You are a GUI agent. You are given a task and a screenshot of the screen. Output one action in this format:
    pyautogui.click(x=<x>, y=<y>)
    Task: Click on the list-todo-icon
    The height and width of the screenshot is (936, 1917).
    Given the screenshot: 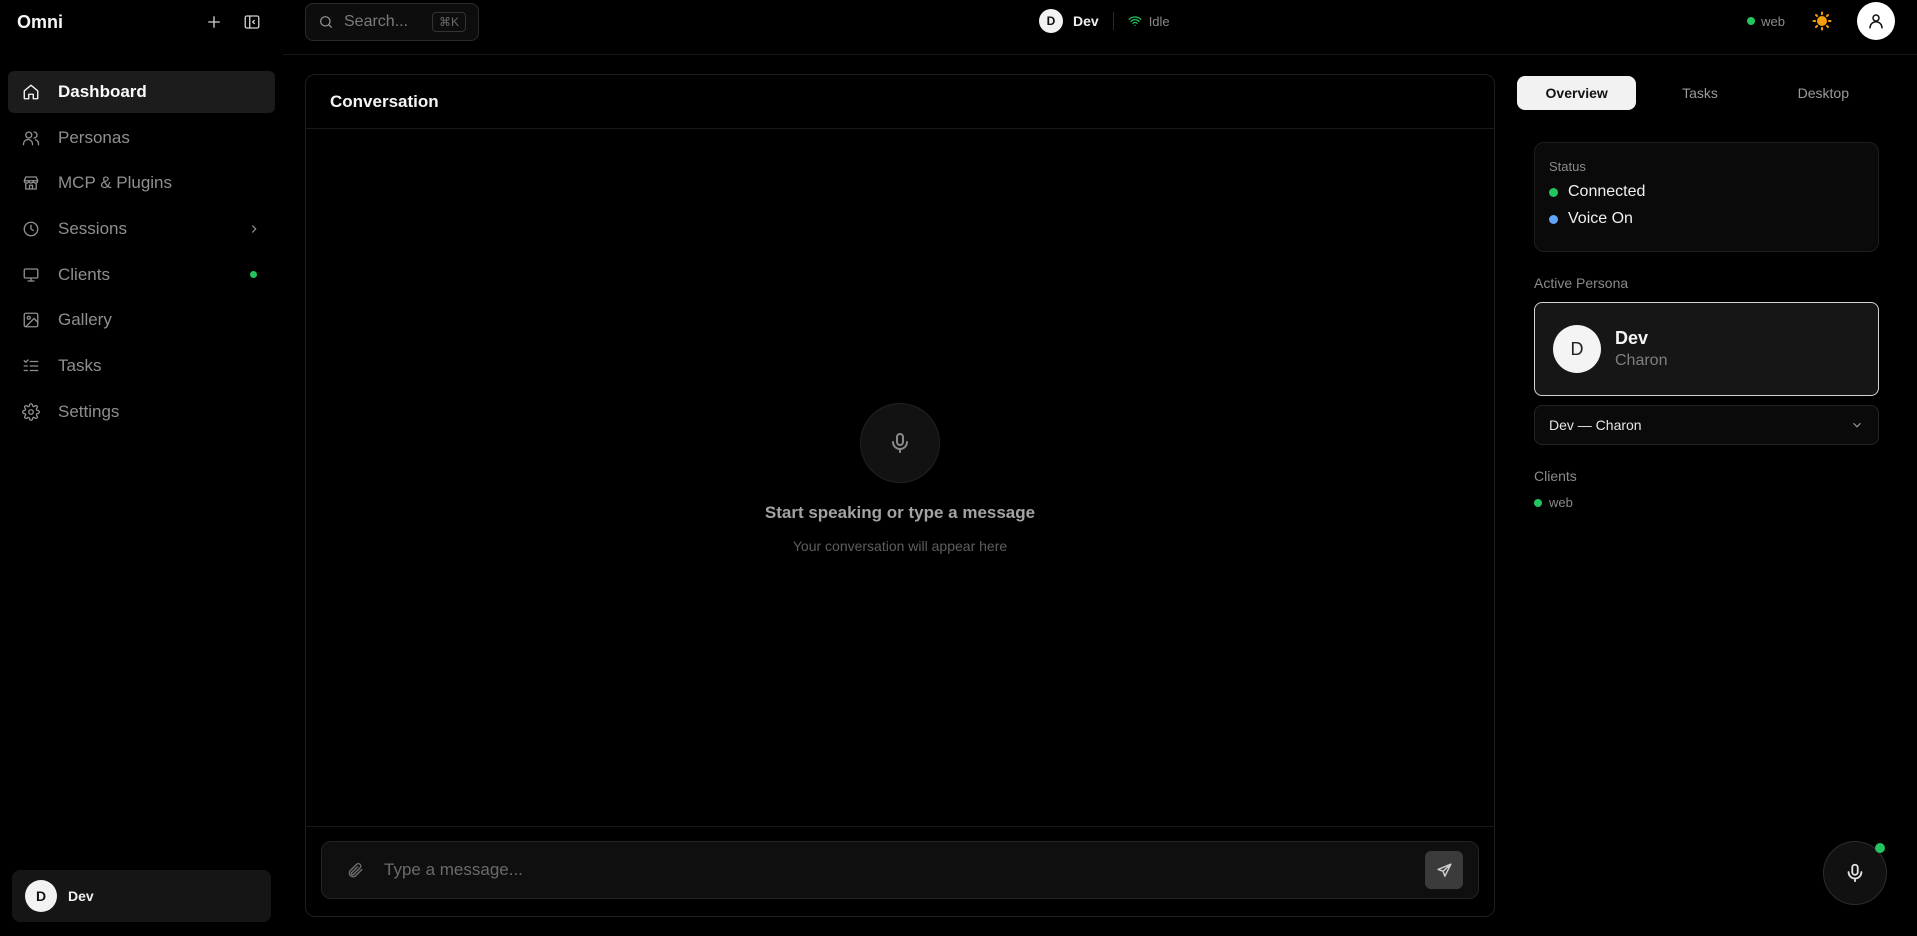 What is the action you would take?
    pyautogui.click(x=31, y=366)
    